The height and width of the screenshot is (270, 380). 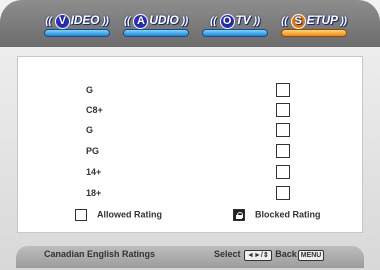 I want to click on video-badge-icon: V, so click(x=62, y=21).